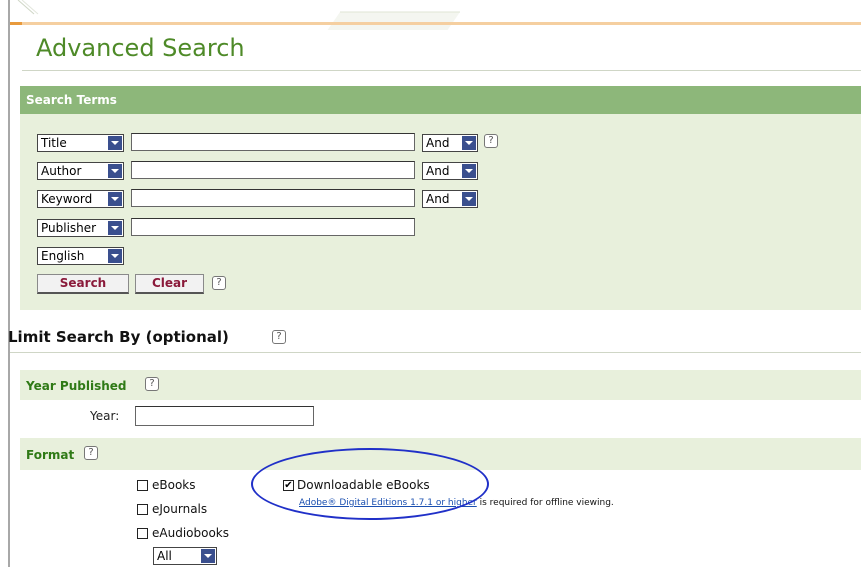  Describe the element at coordinates (80, 143) in the screenshot. I see `field-select-title: Title` at that location.